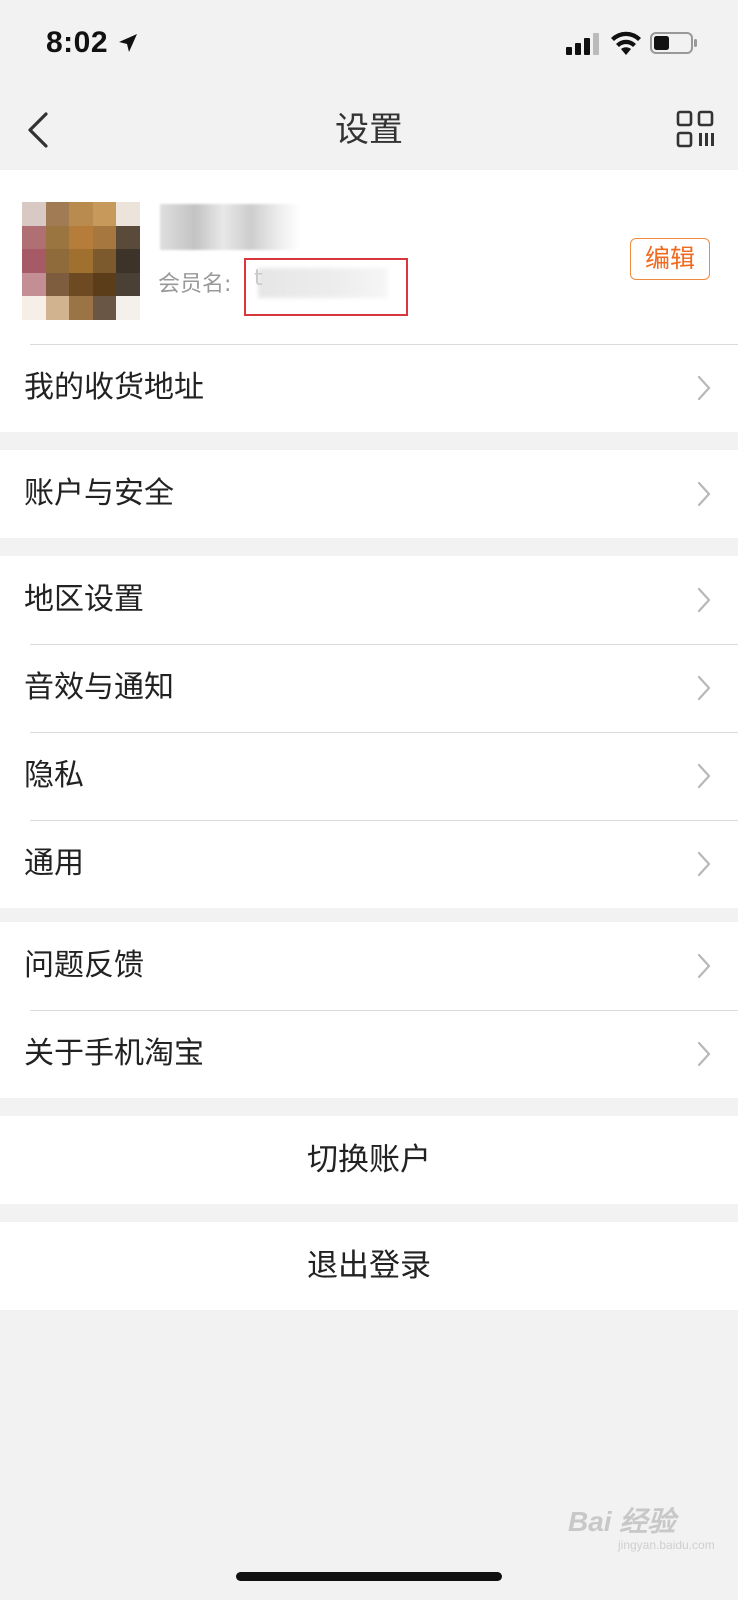  What do you see at coordinates (369, 864) in the screenshot?
I see `list-item-general: 通用` at bounding box center [369, 864].